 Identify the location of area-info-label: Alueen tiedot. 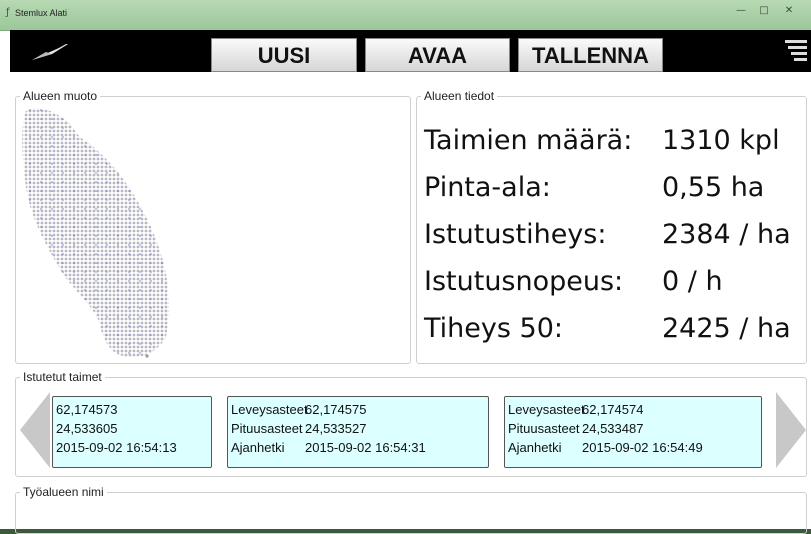
(459, 96).